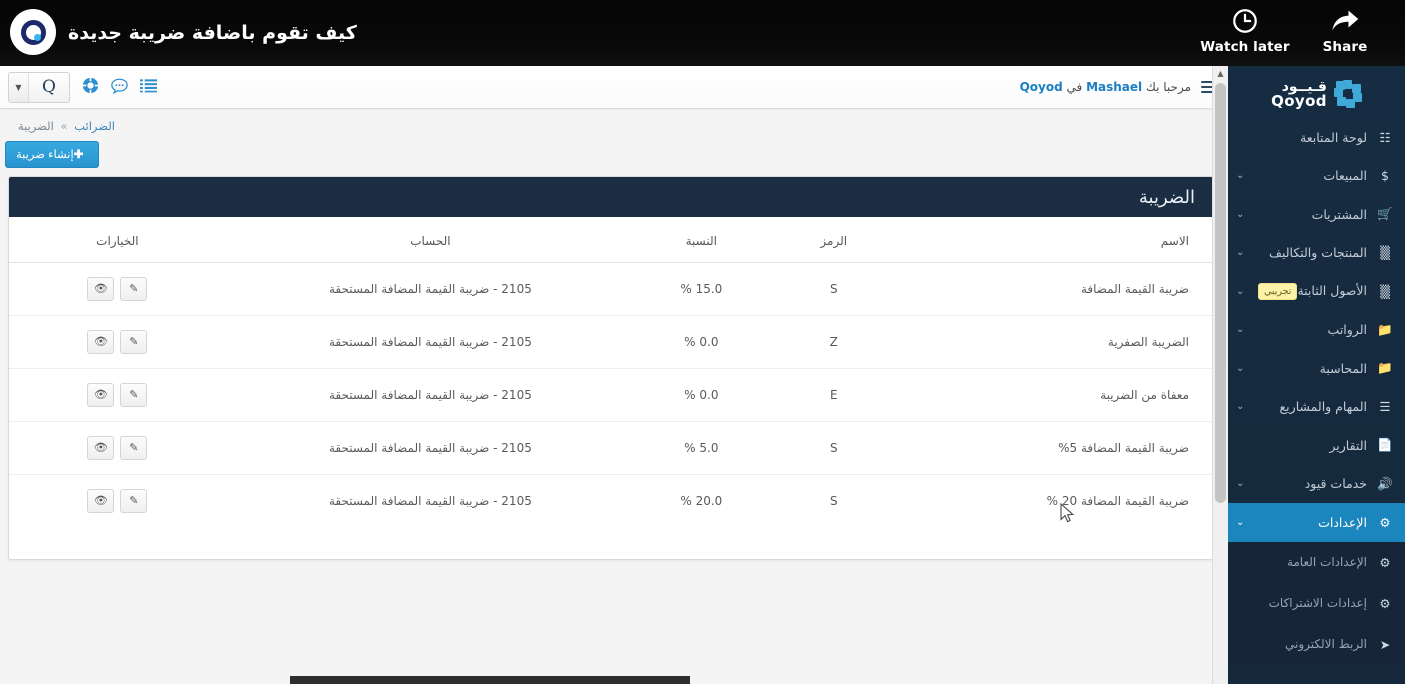 The image size is (1405, 684). What do you see at coordinates (1316, 291) in the screenshot?
I see `sidebar-item-grid-4: ▒ الأصول الثابتةتجريبي ⌄` at bounding box center [1316, 291].